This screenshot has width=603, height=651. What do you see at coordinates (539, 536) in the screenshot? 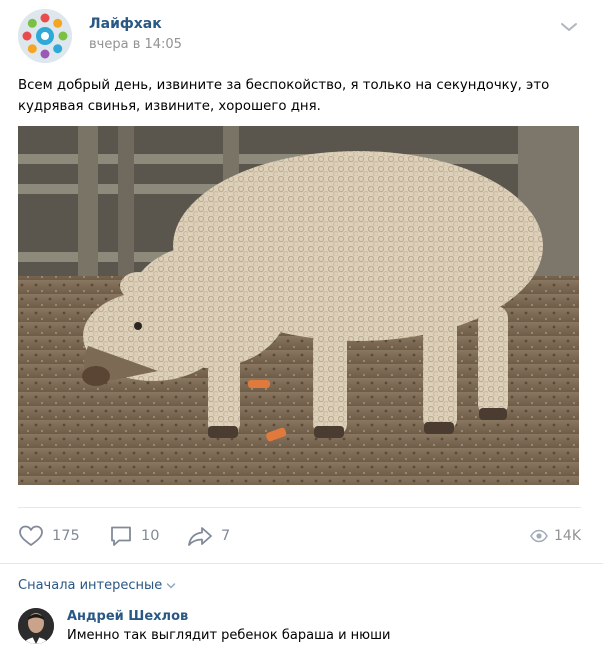
I see `eye-icon` at bounding box center [539, 536].